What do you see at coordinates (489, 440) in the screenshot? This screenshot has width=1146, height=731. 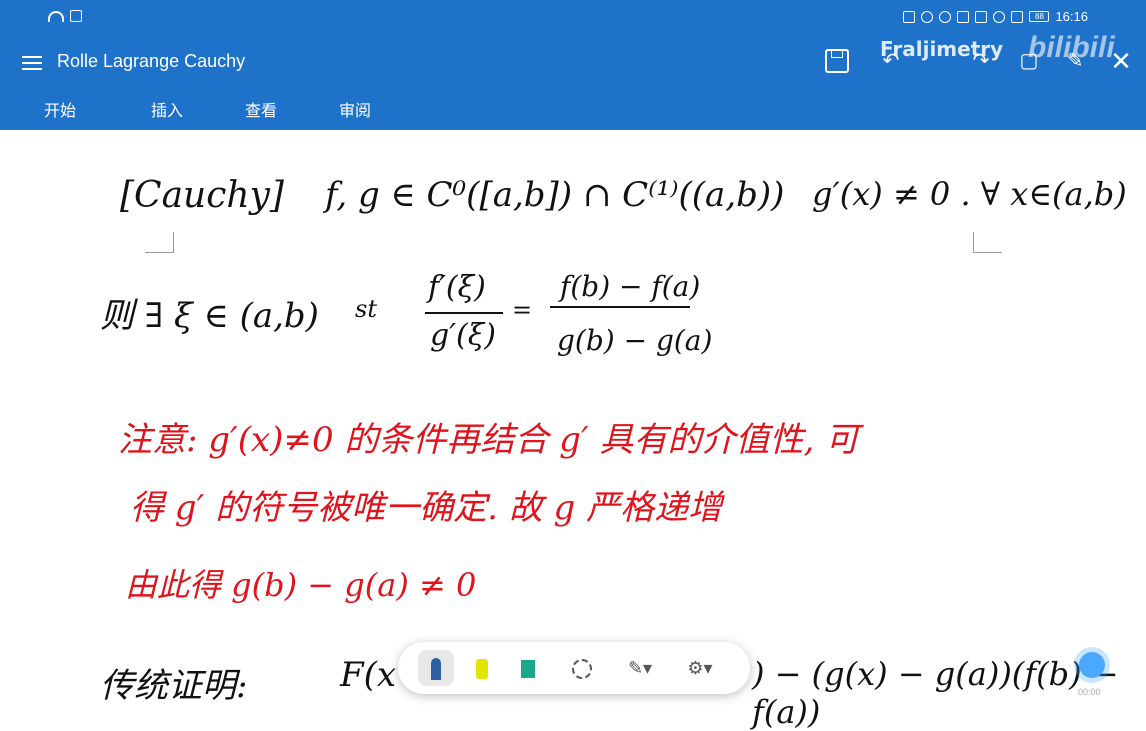 I see `note-red-line1: 注意: g′(x)≠0 的条件再结合 g′ 具有的介值性, 可` at bounding box center [489, 440].